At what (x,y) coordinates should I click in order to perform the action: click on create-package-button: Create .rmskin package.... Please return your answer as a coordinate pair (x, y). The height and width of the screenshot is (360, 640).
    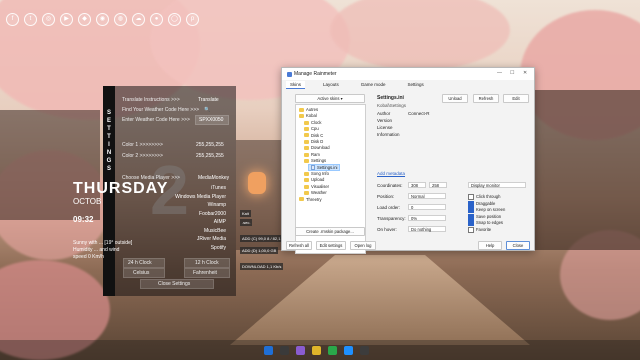
    Looking at the image, I should click on (330, 231).